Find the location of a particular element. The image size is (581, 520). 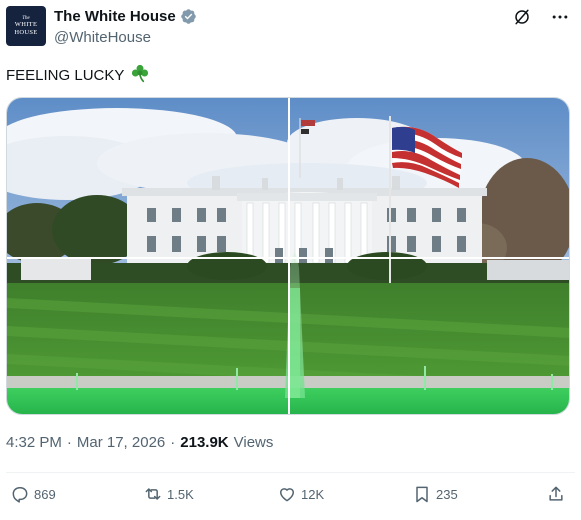

divider is located at coordinates (290, 472).